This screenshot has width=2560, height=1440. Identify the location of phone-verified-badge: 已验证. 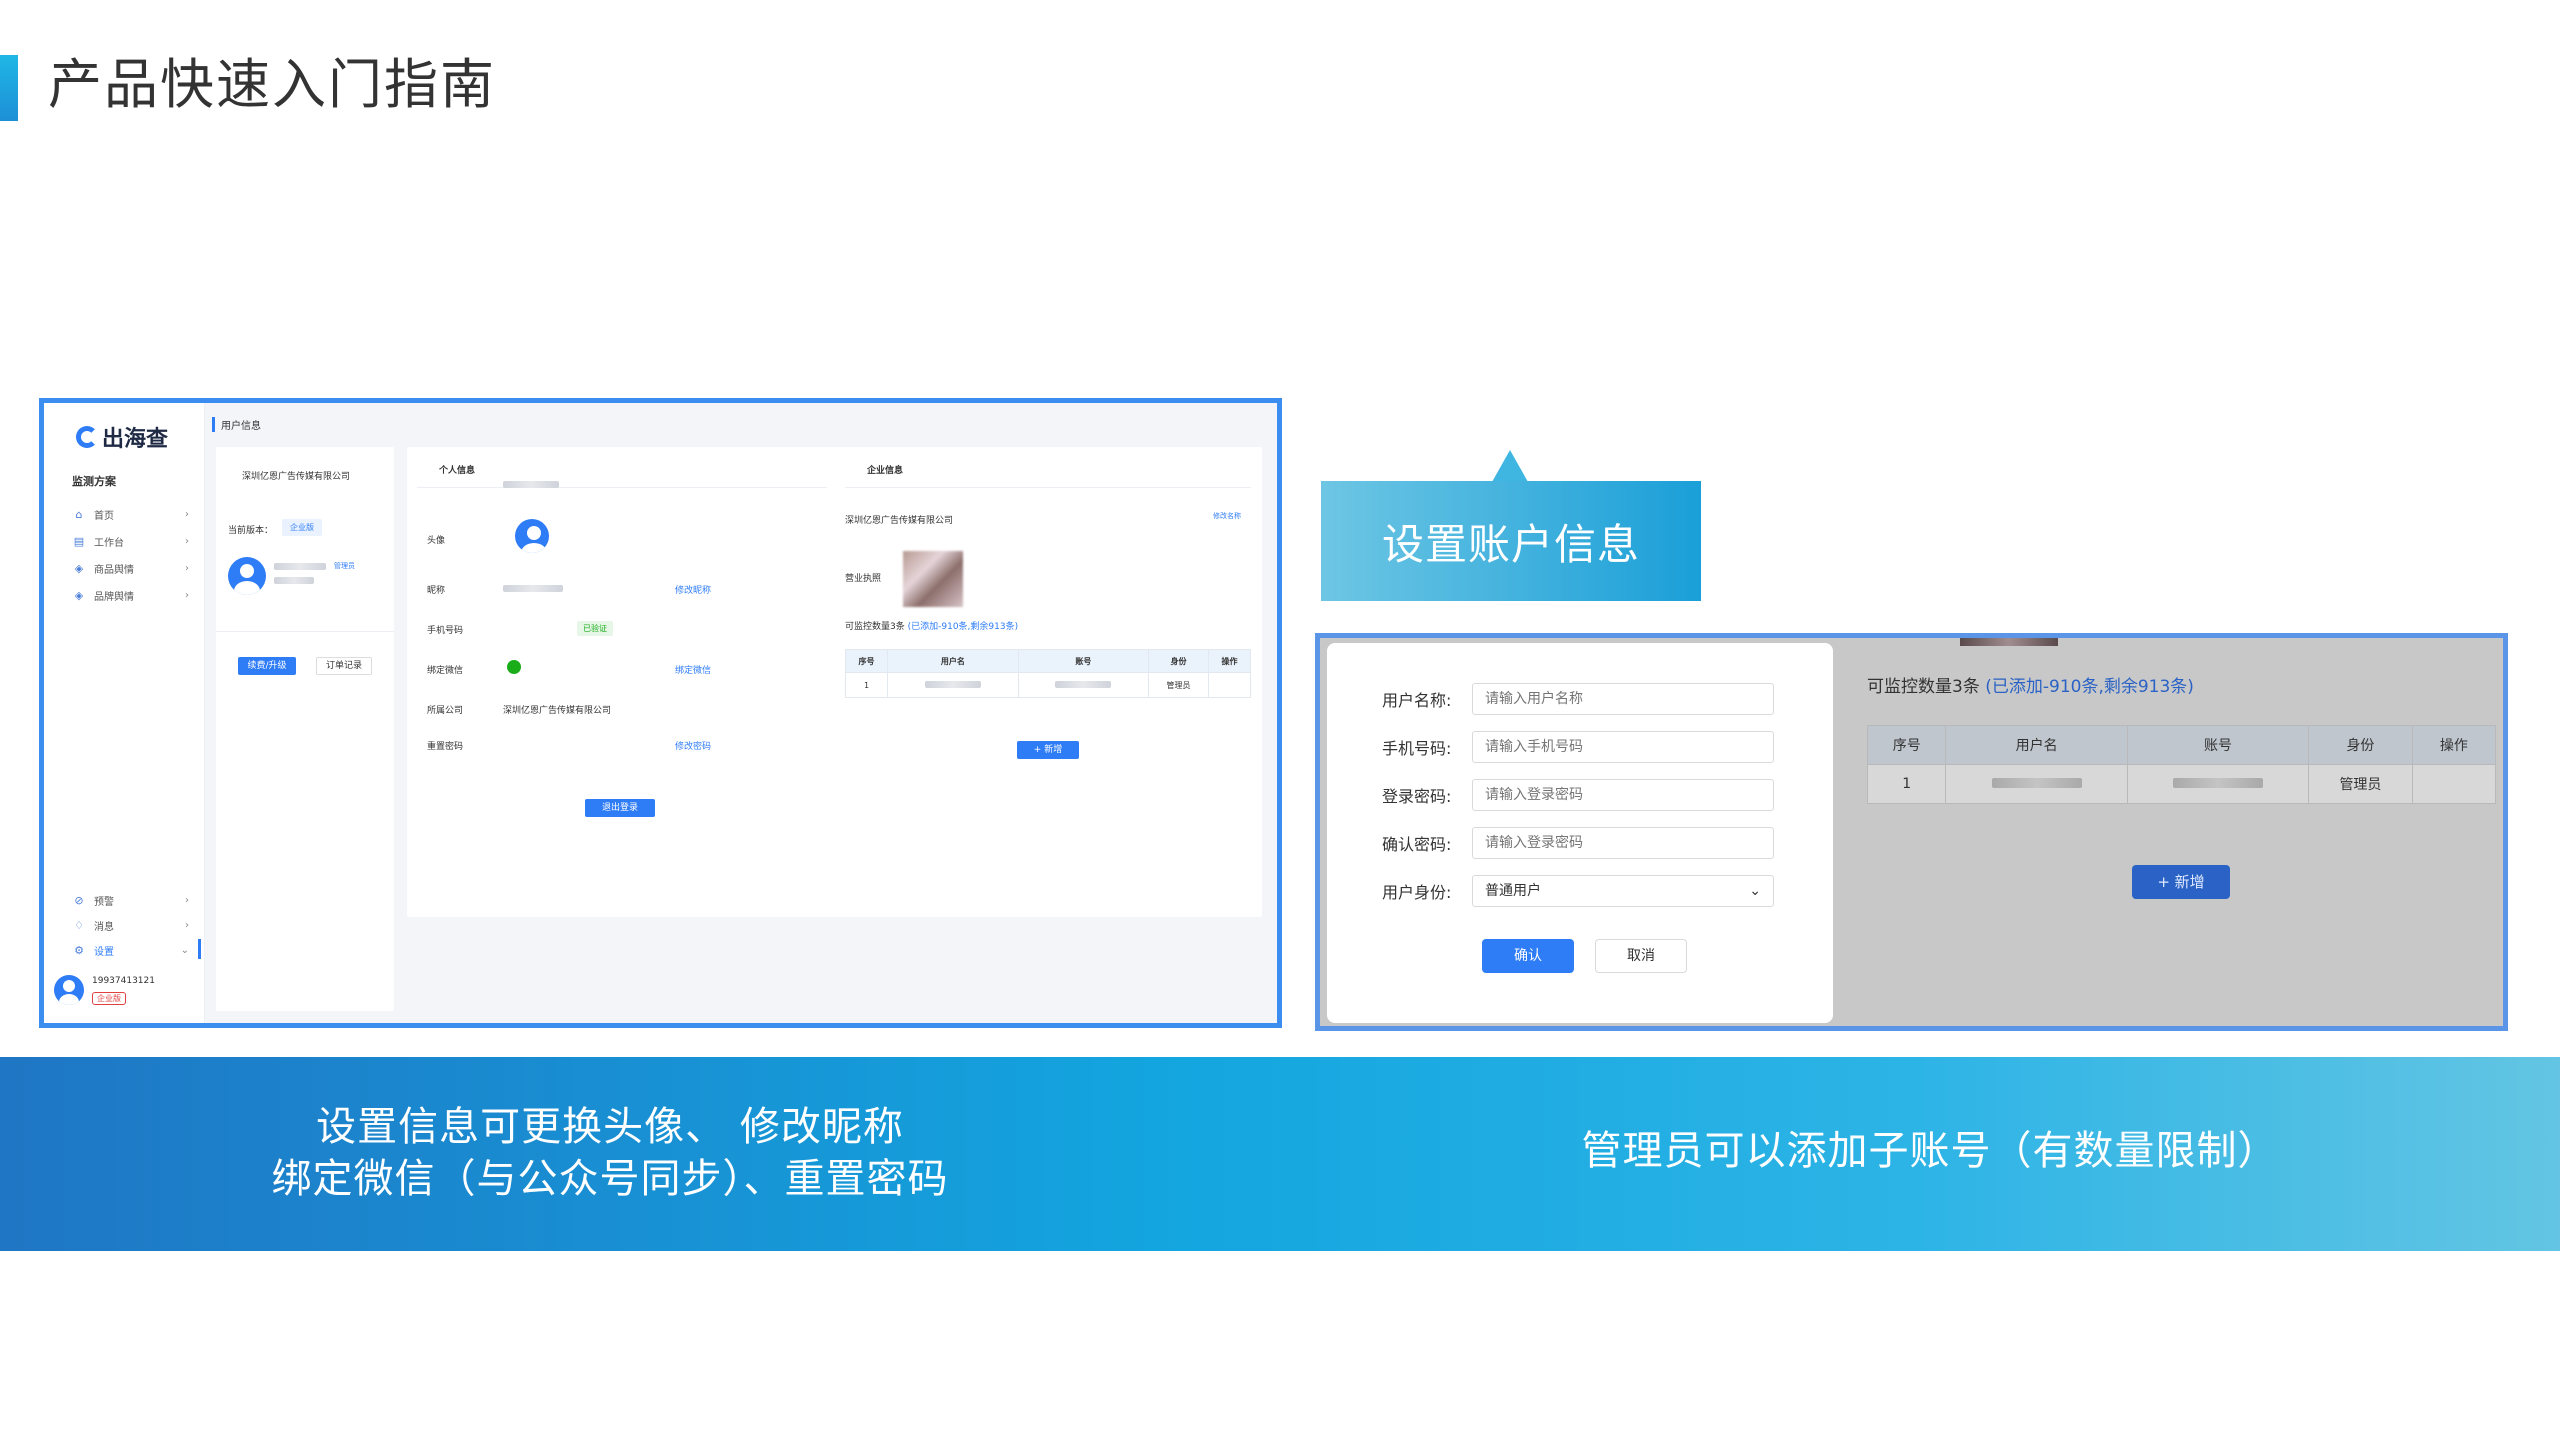
(595, 628).